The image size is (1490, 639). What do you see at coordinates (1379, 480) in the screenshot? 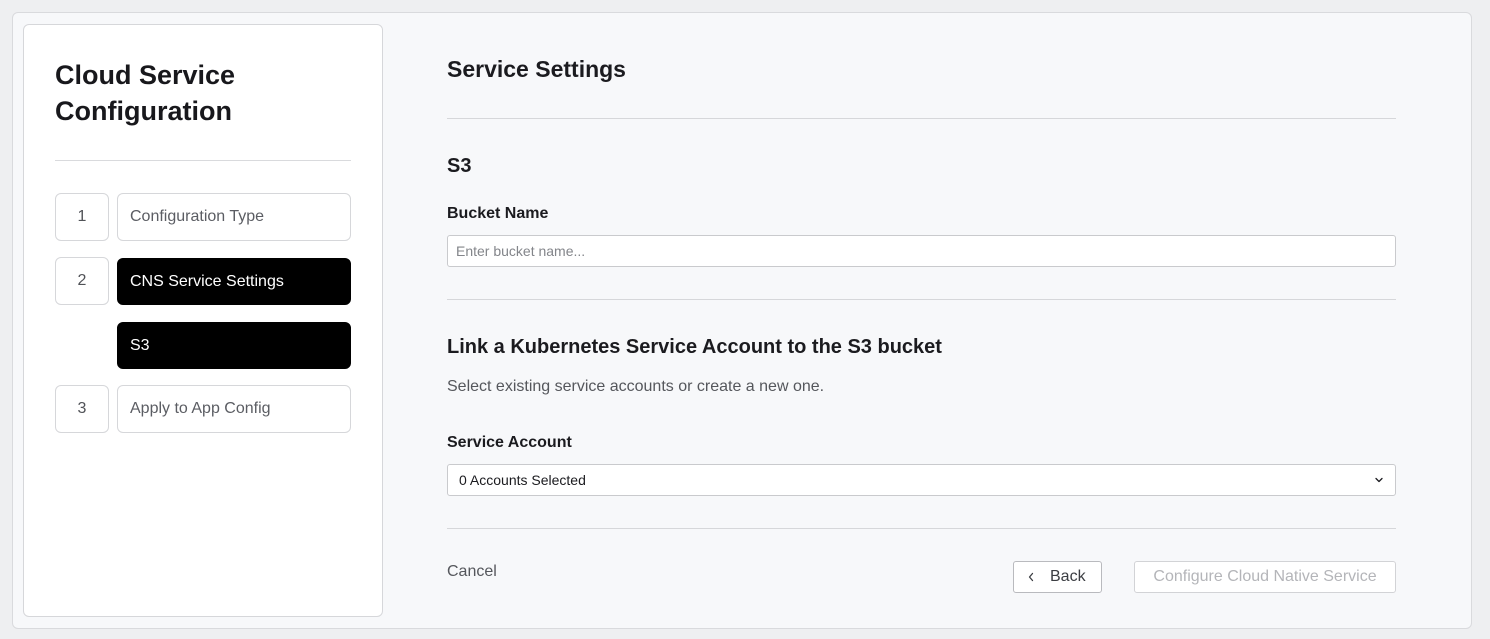
I see `chevron-down-icon` at bounding box center [1379, 480].